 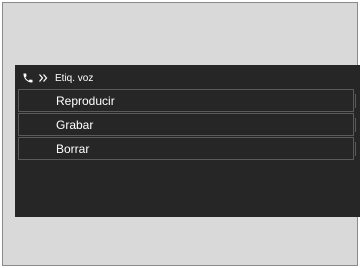 I want to click on phone-handset-icon, so click(x=28, y=78).